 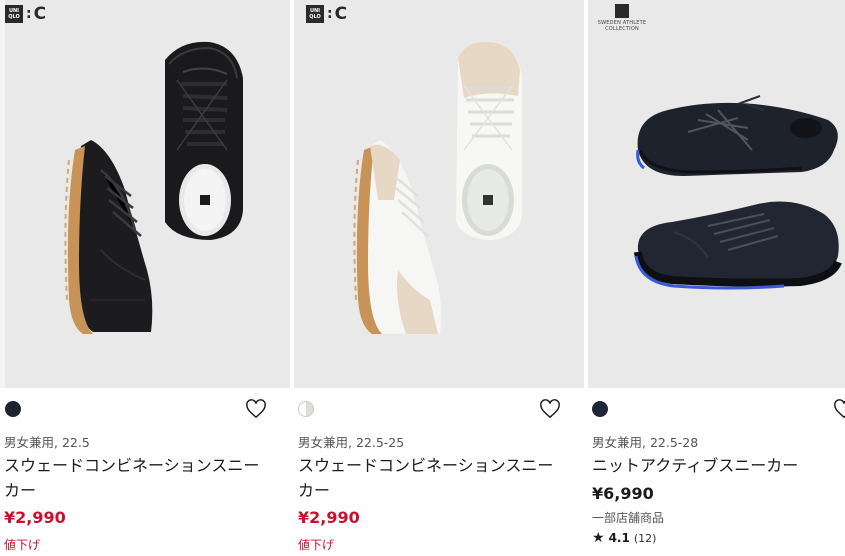 I want to click on product-name: ニットアクティブスニーカー, so click(x=718, y=465).